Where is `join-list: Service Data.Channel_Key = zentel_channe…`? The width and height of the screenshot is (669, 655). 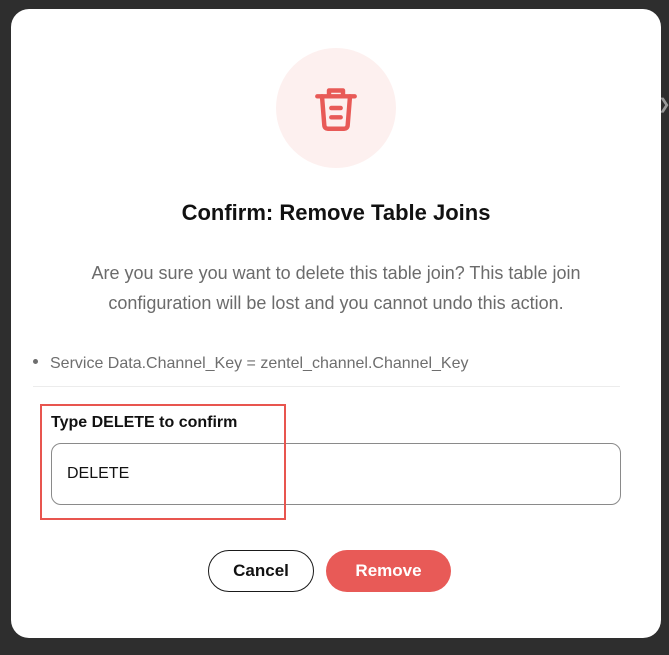
join-list: Service Data.Channel_Key = zentel_channe… is located at coordinates (326, 369).